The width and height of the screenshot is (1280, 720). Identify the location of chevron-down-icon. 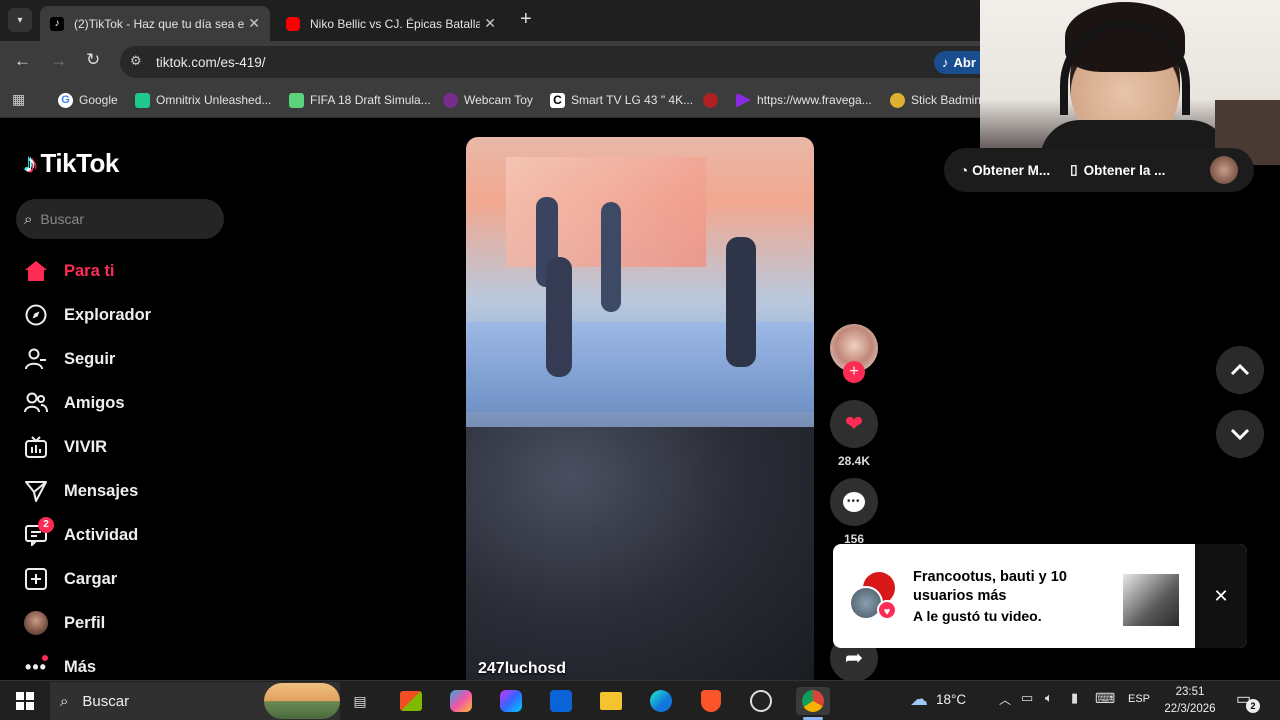
(1240, 434).